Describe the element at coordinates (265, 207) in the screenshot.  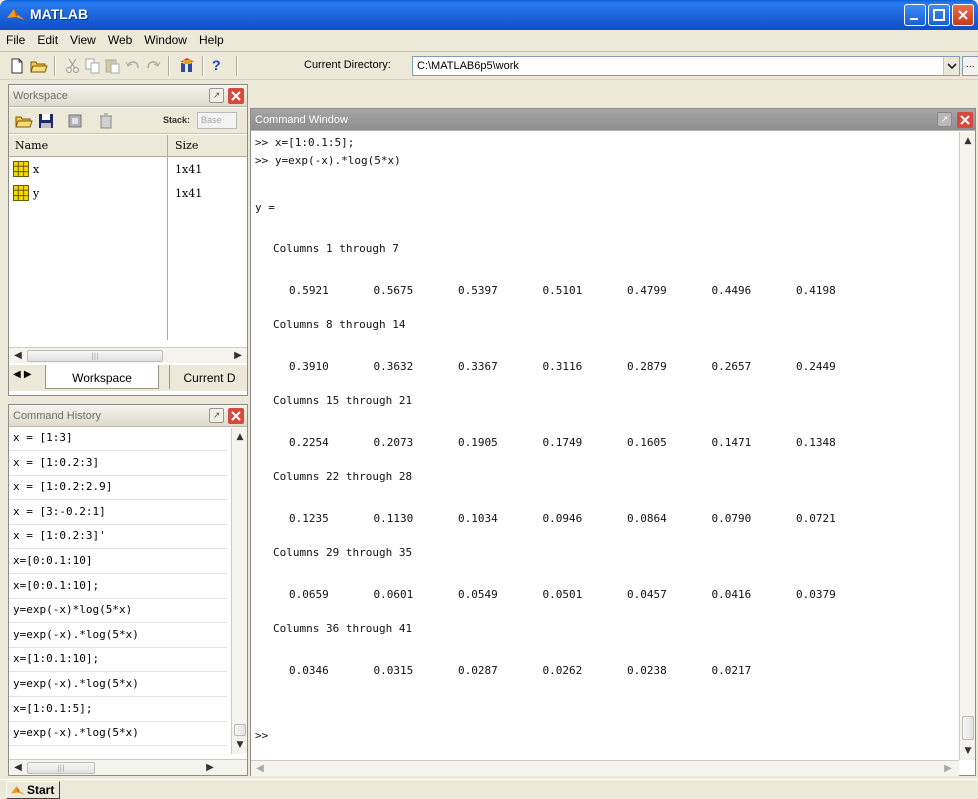
I see `output-variable-label: y =` at that location.